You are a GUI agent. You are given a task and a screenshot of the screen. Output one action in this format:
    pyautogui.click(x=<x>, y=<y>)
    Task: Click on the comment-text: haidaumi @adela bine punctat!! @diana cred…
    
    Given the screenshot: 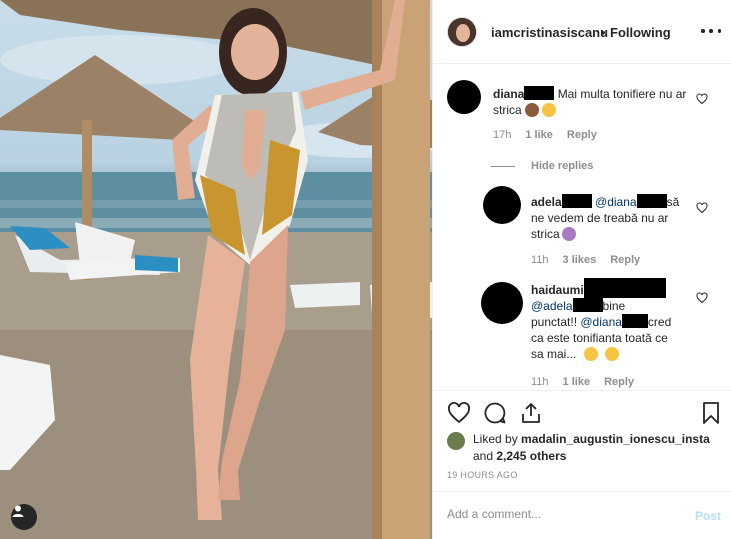 What is the action you would take?
    pyautogui.click(x=617, y=320)
    